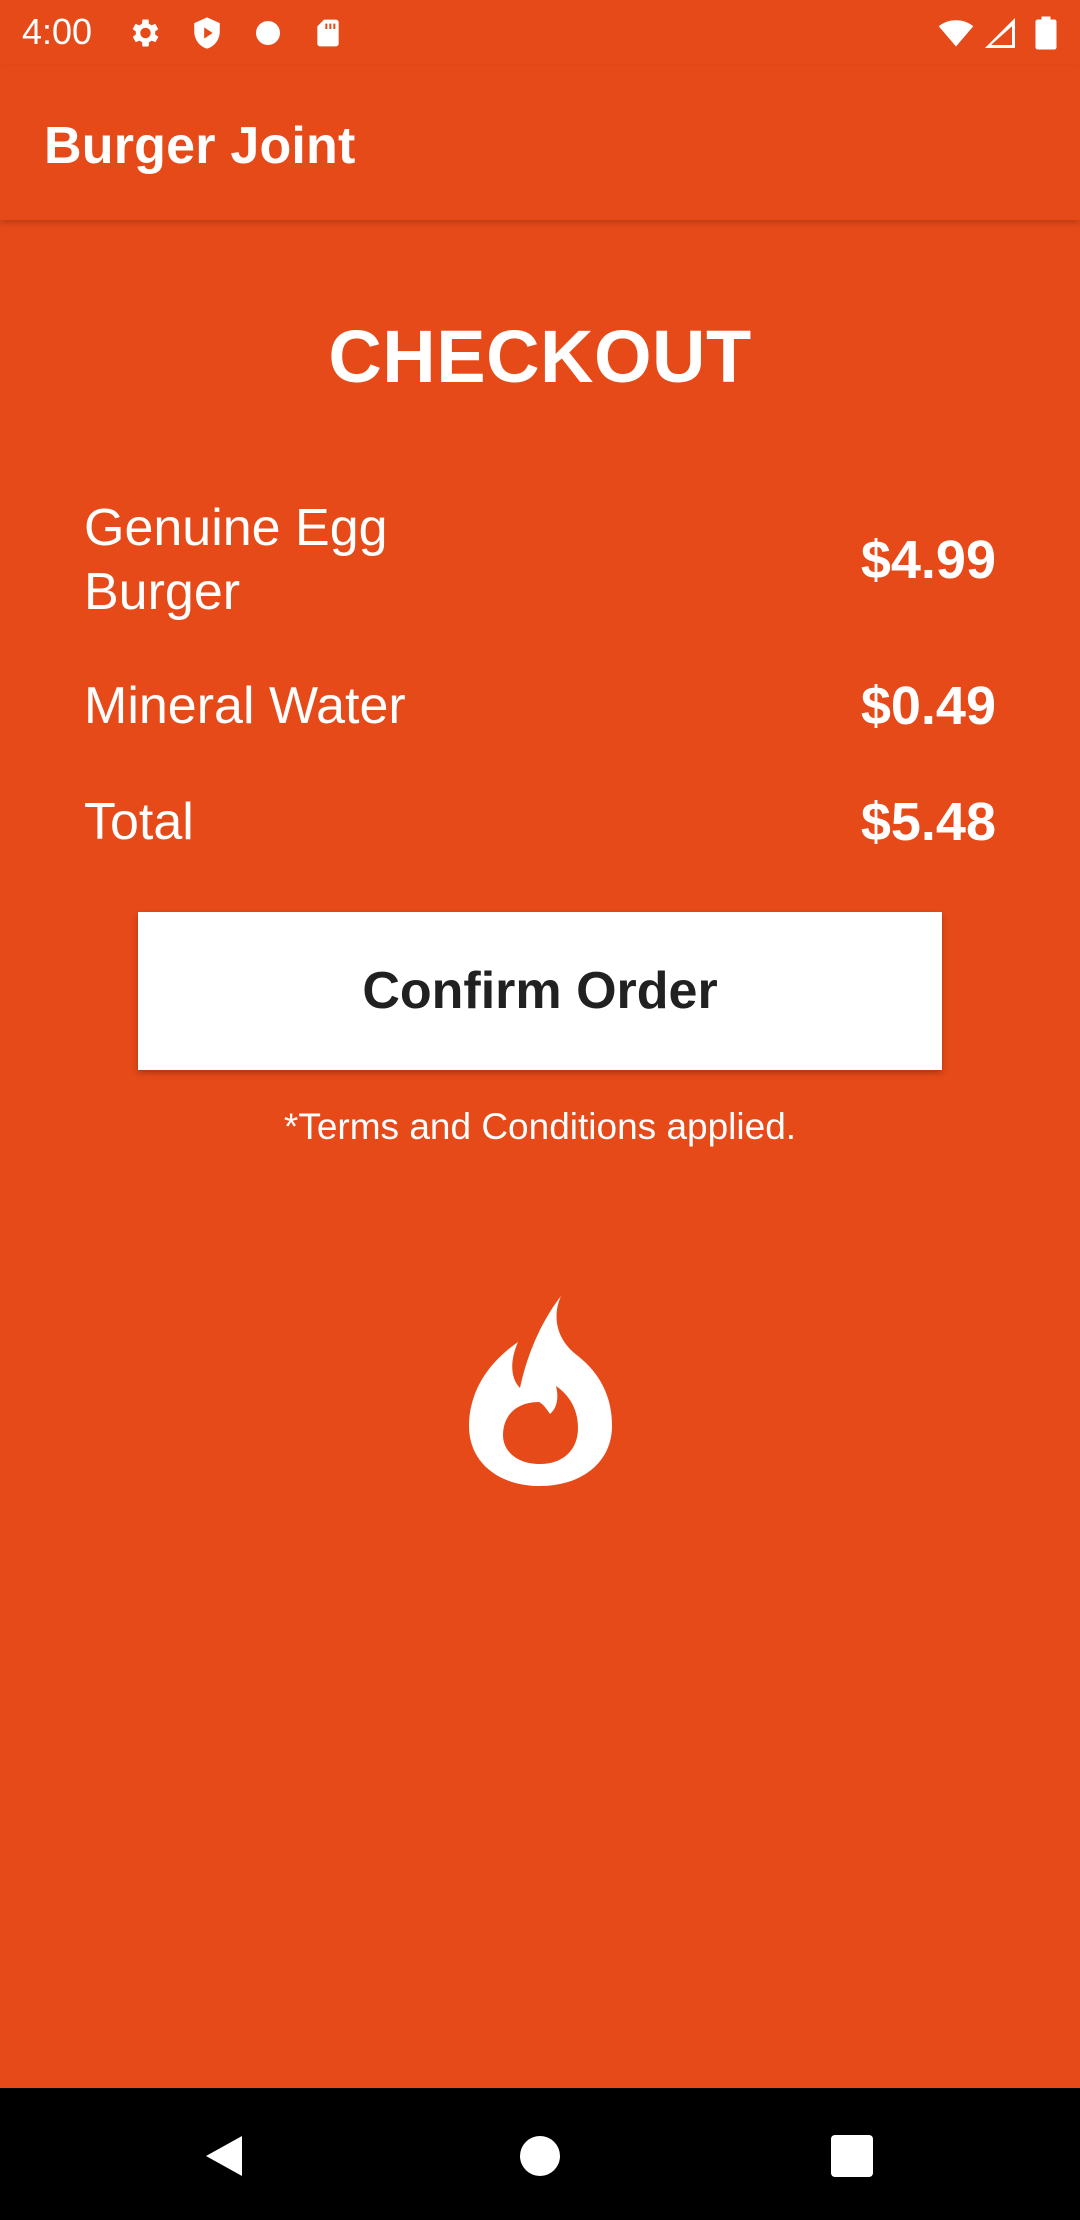 The height and width of the screenshot is (2220, 1080). I want to click on gear-icon, so click(145, 33).